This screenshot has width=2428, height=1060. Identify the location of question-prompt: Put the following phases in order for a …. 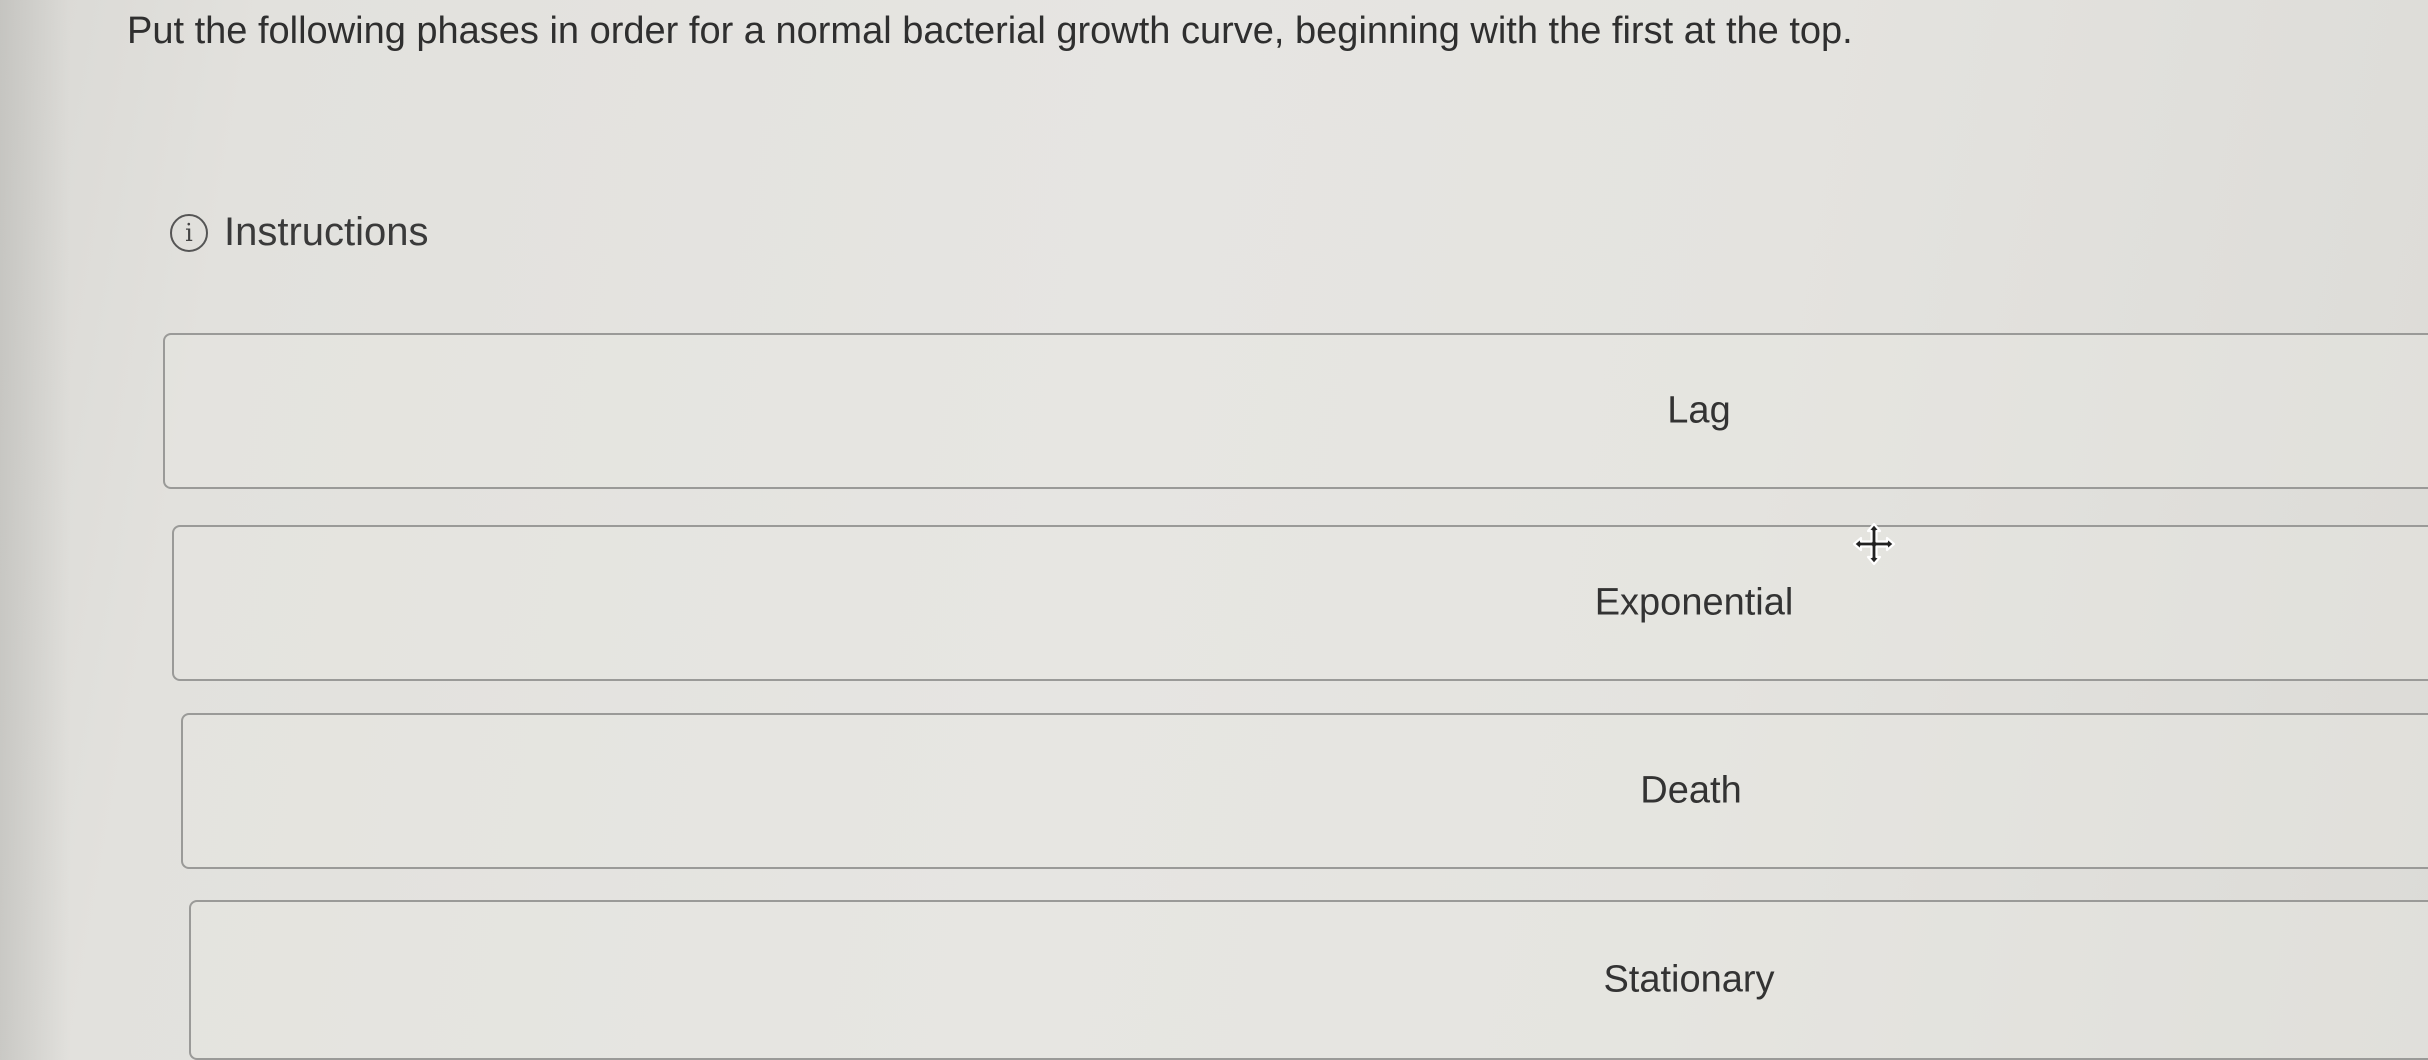
(990, 31).